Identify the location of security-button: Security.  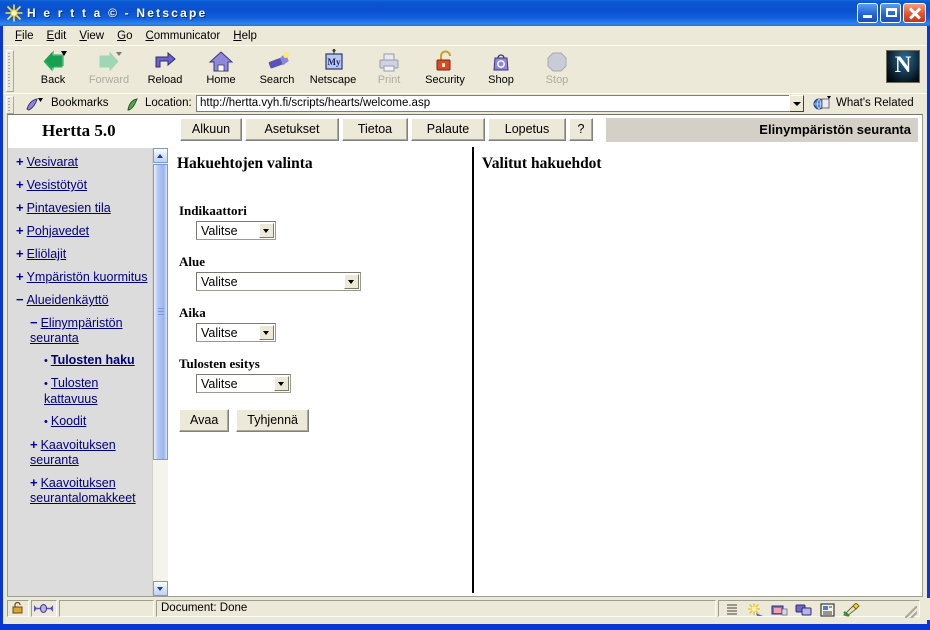
(445, 70).